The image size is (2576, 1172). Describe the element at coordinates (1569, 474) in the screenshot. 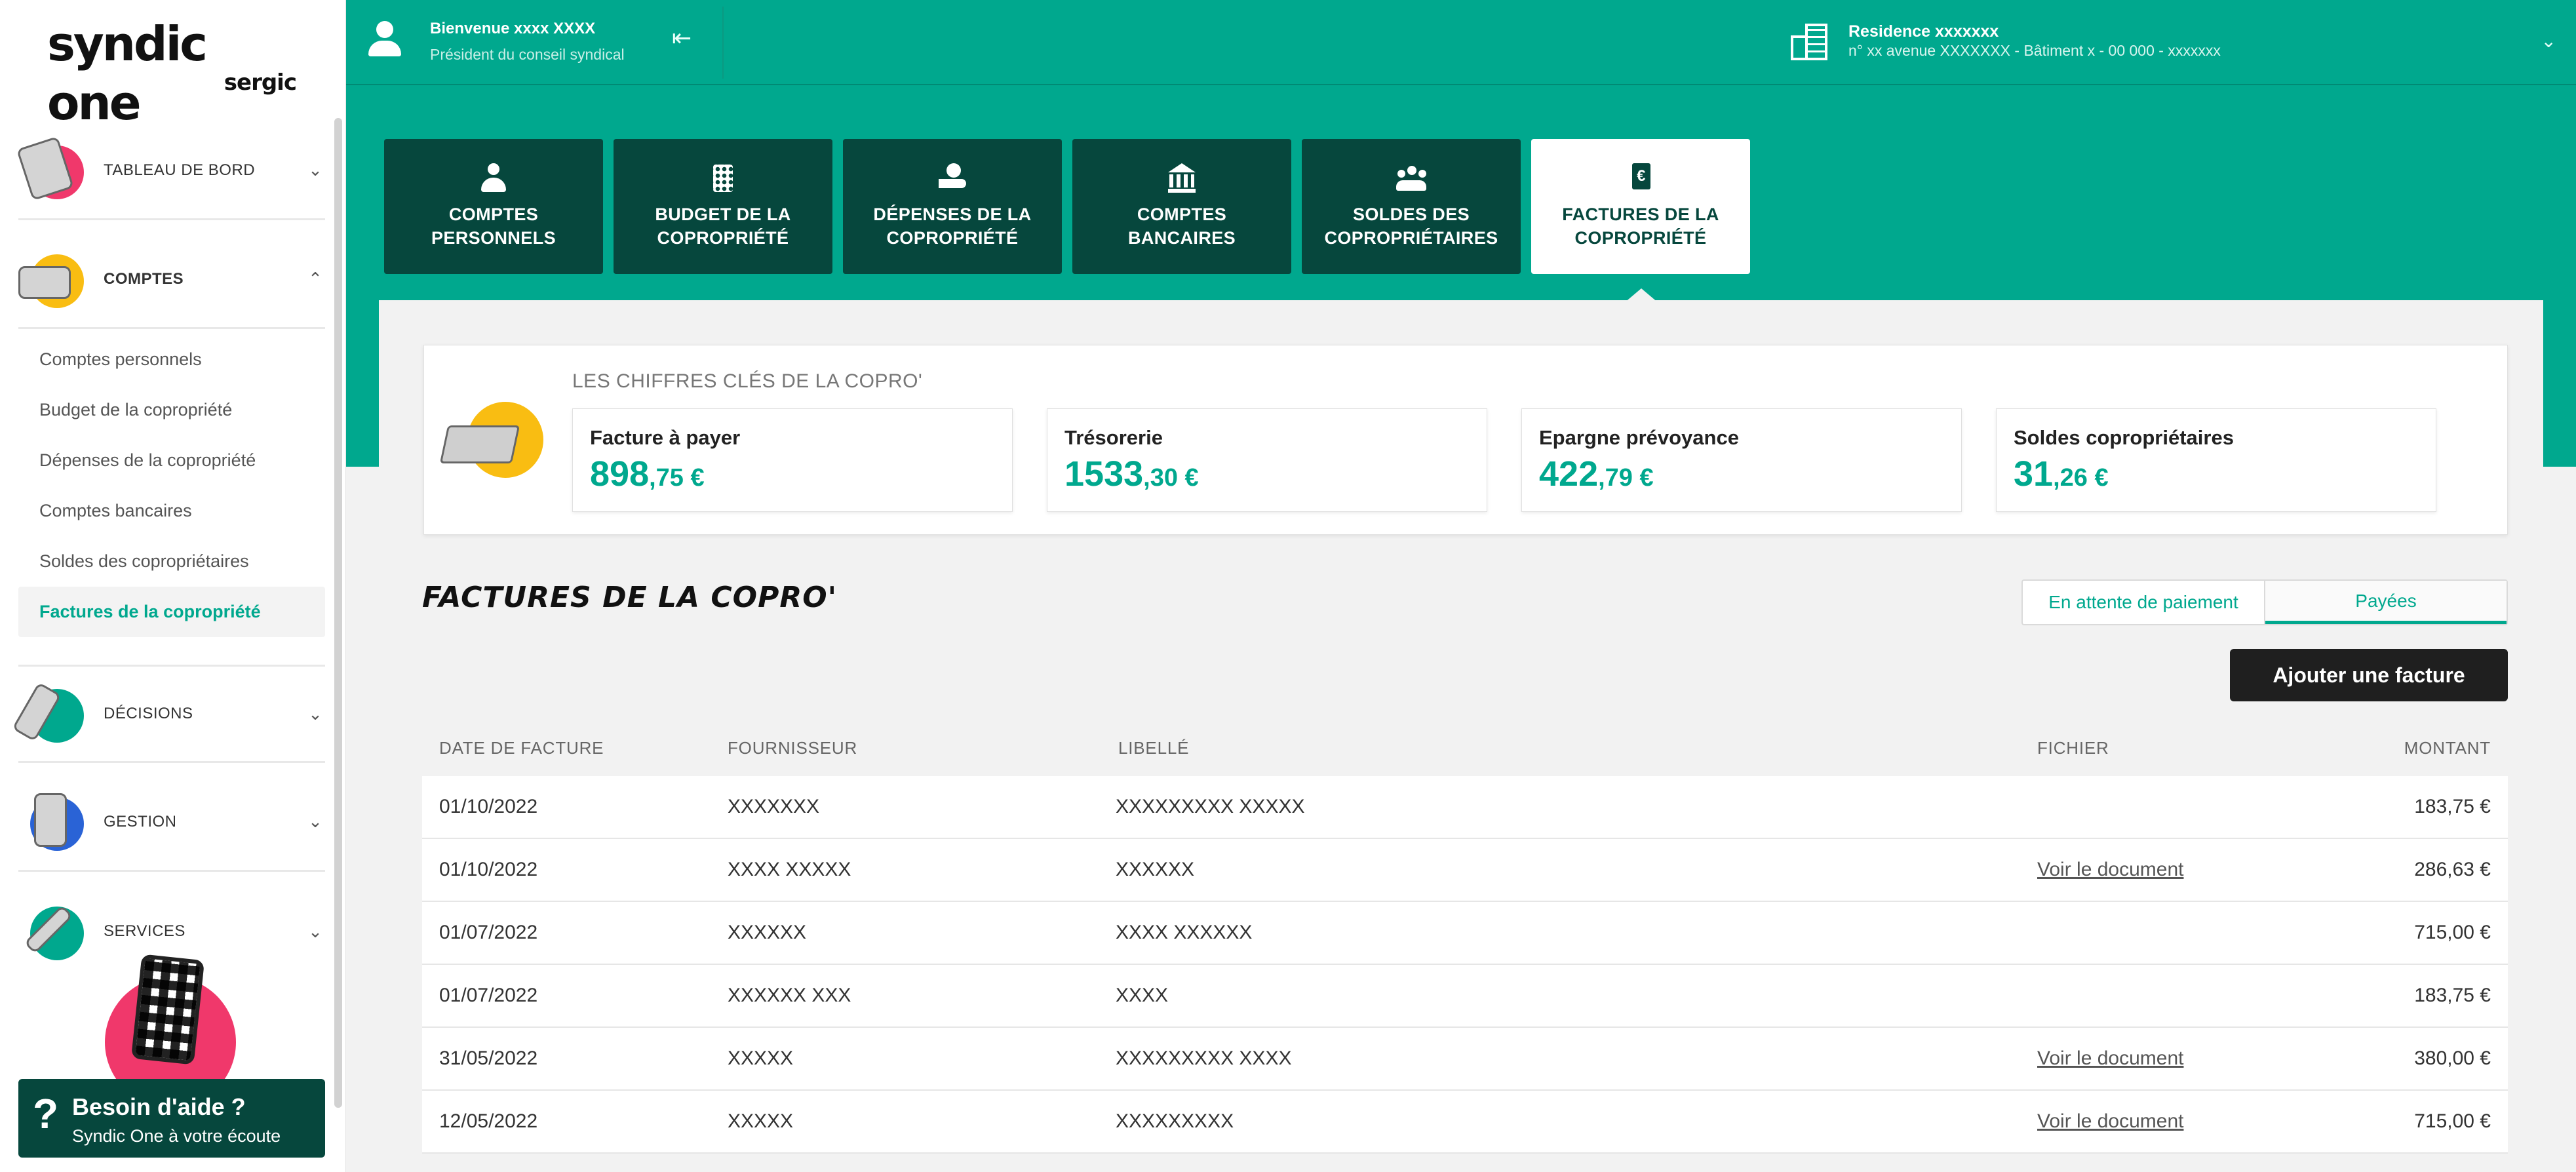

I see `kpi-value-int: 422` at that location.